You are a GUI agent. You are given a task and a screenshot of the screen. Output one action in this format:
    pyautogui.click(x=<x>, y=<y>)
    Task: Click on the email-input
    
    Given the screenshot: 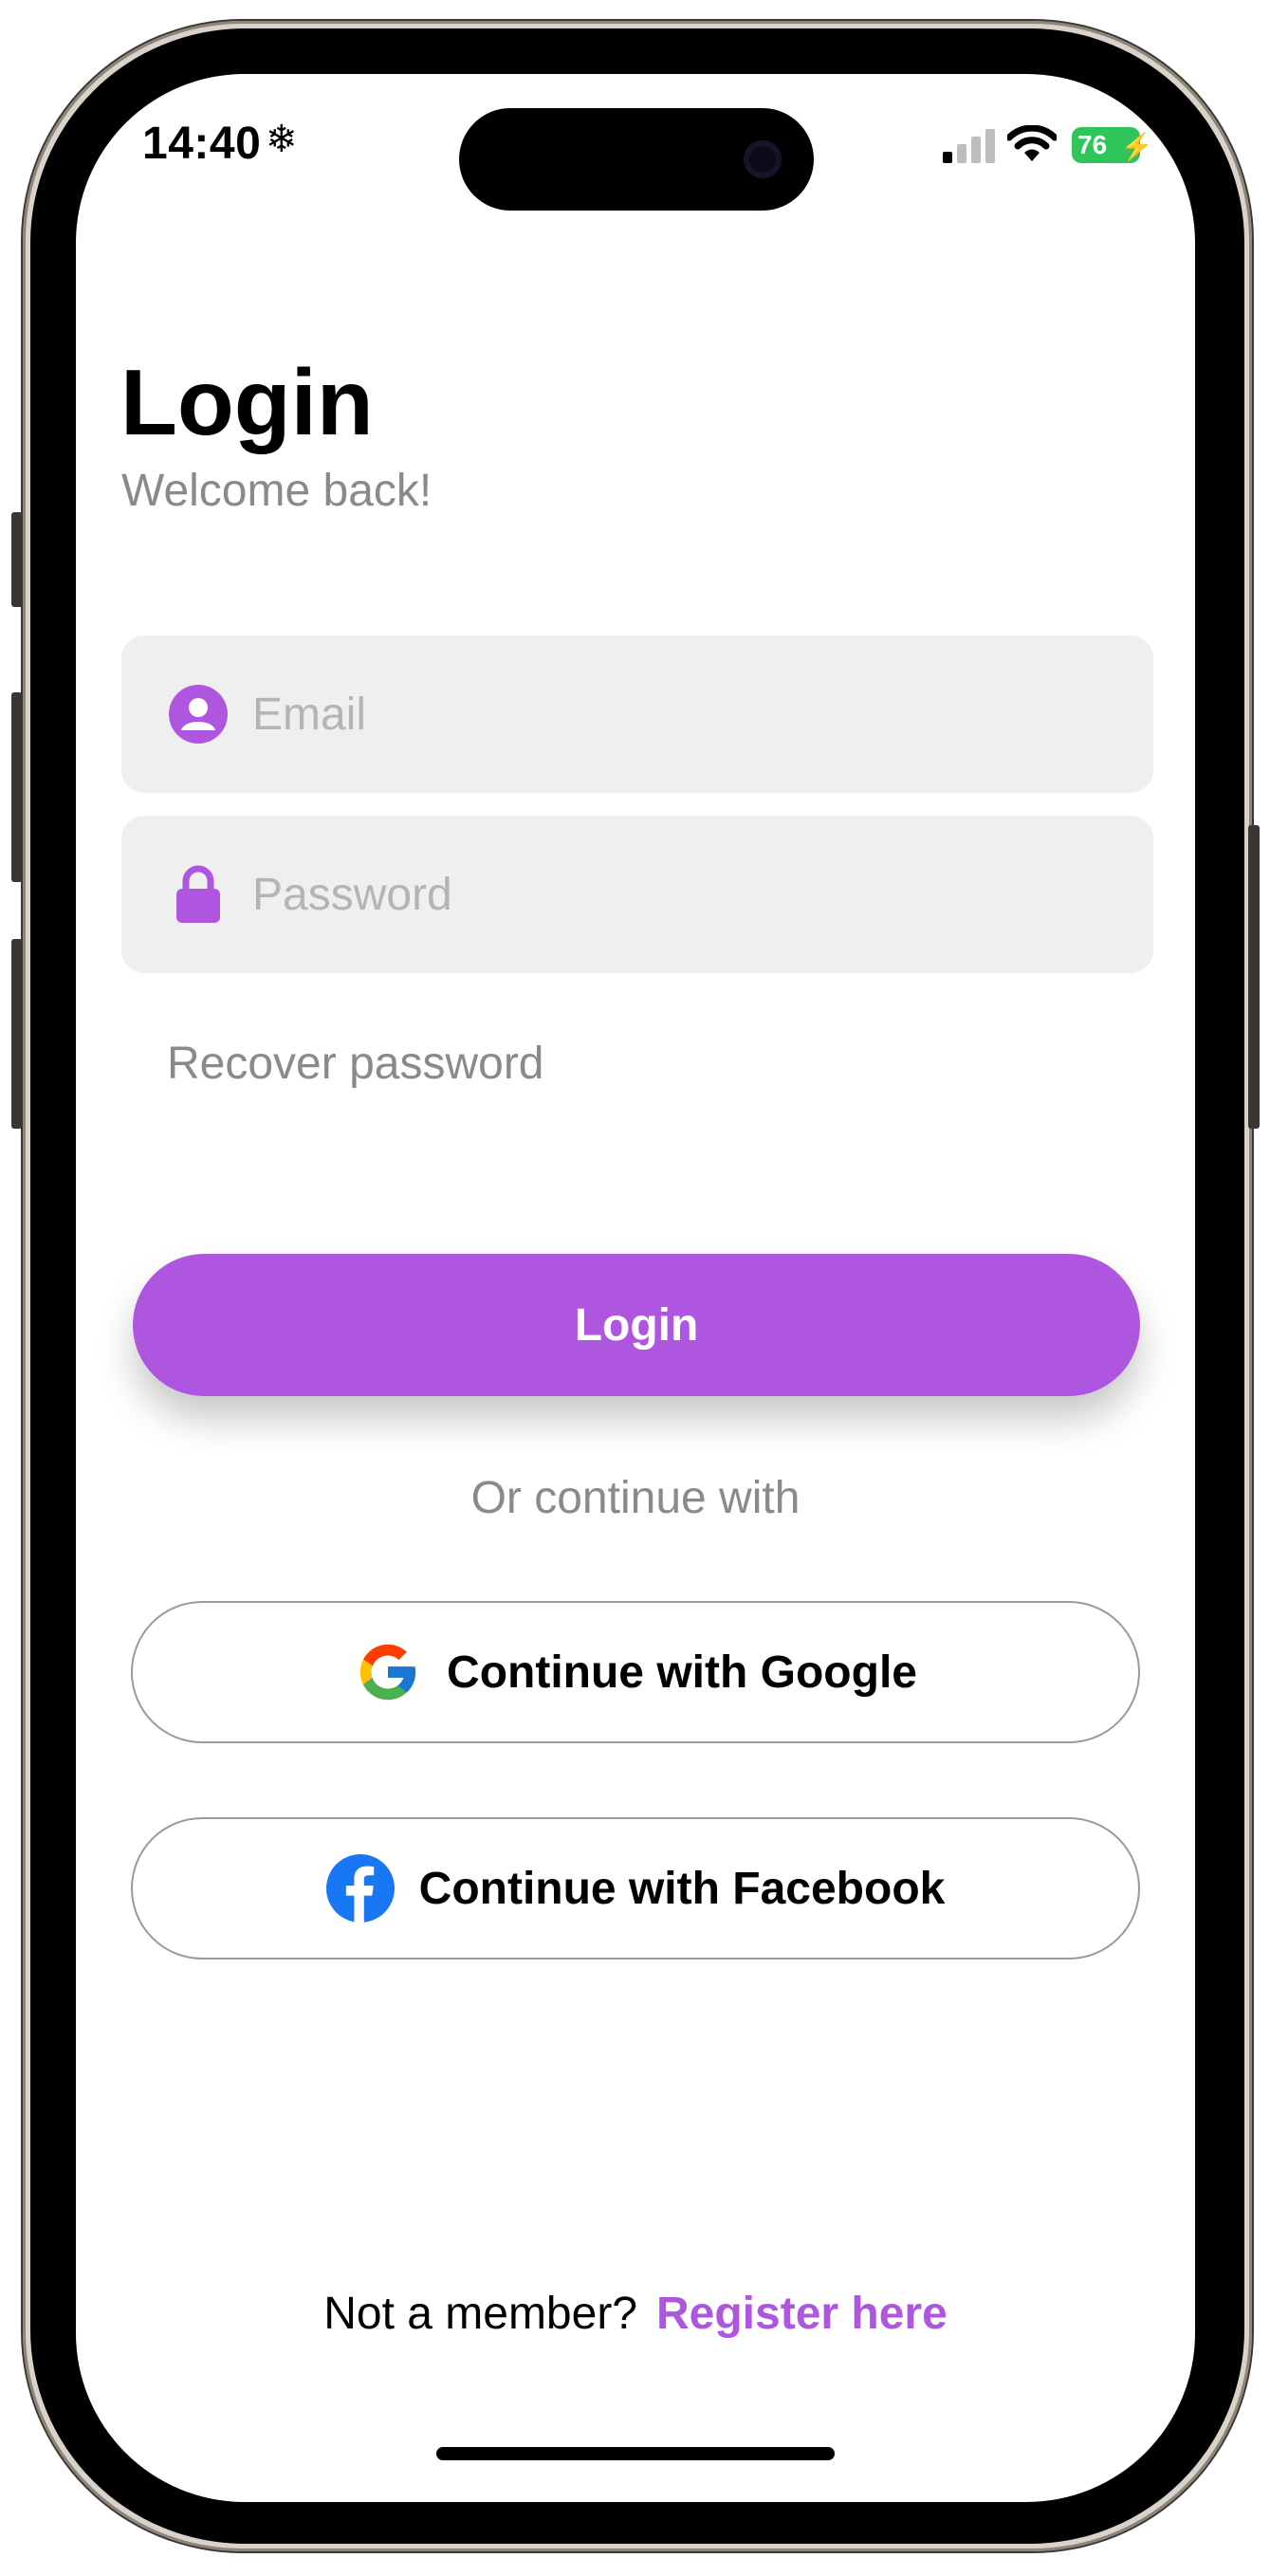 What is the action you would take?
    pyautogui.click(x=679, y=714)
    